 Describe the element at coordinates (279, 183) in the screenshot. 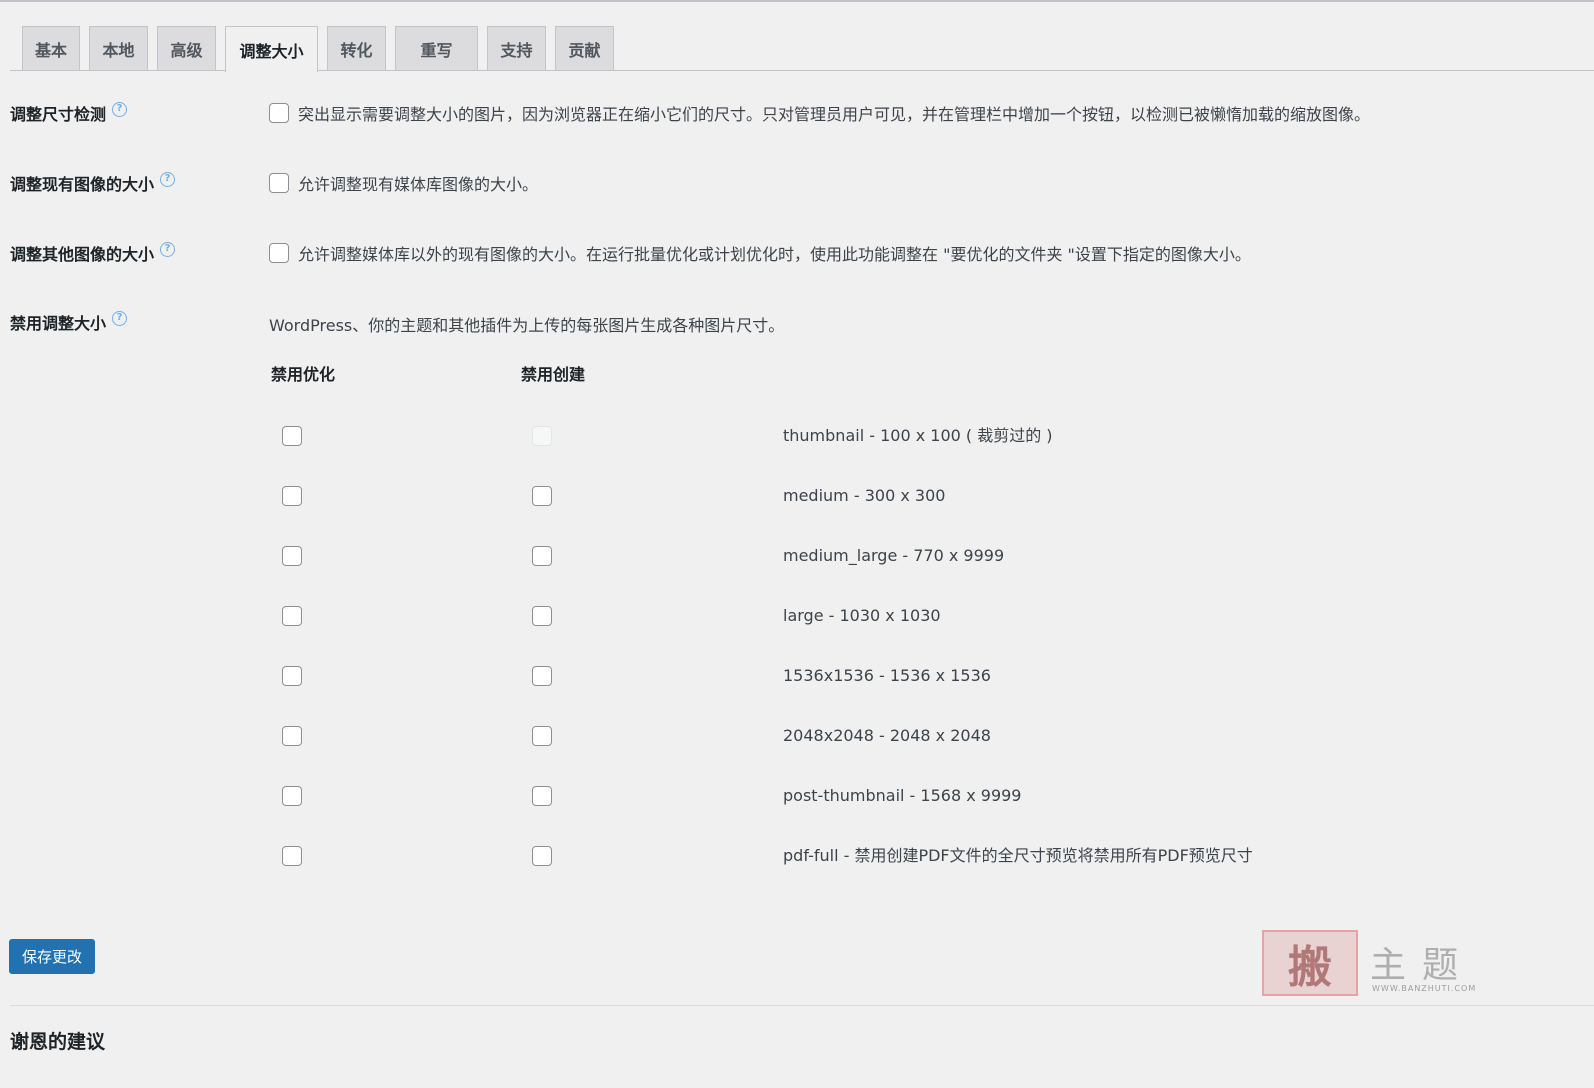

I see `resize-existing-checkbox` at that location.